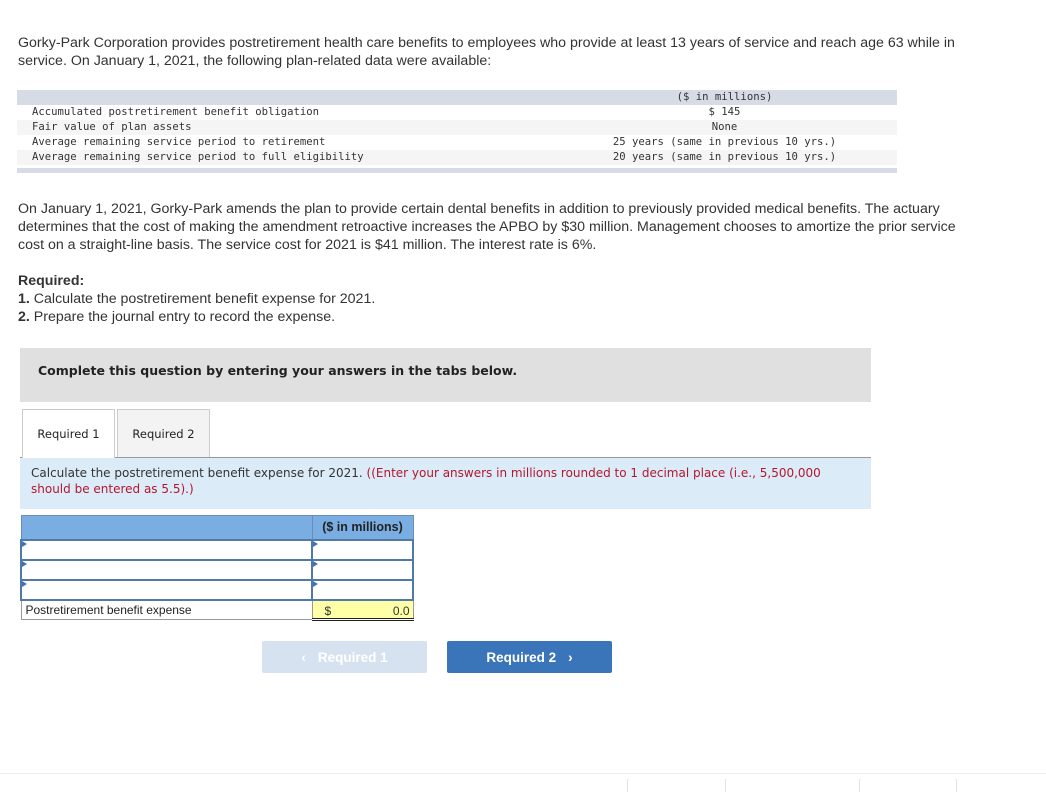  Describe the element at coordinates (303, 657) in the screenshot. I see `chevron-left-icon: ‹` at that location.